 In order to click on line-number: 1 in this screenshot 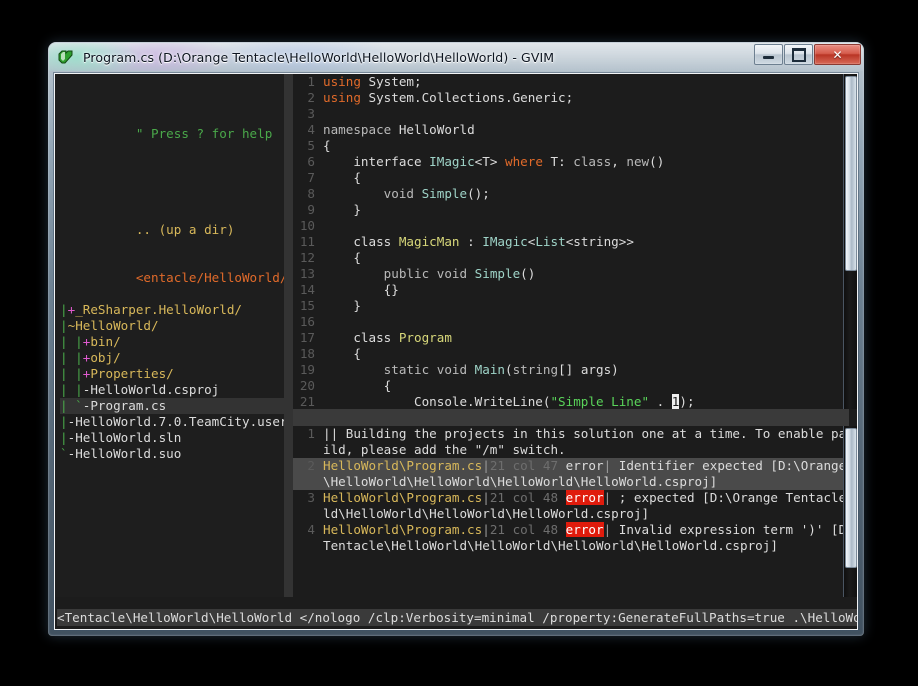, I will do `click(311, 81)`.